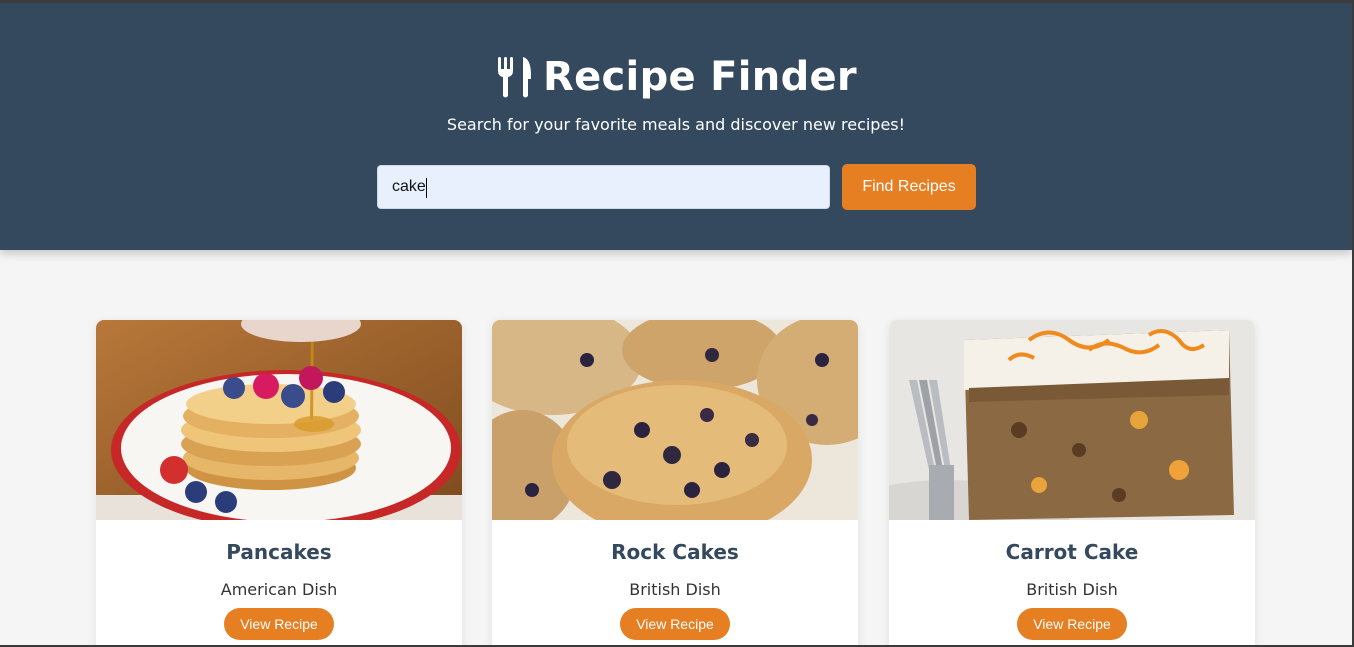 The height and width of the screenshot is (647, 1354). I want to click on page-title: Recipe Finder, so click(700, 77).